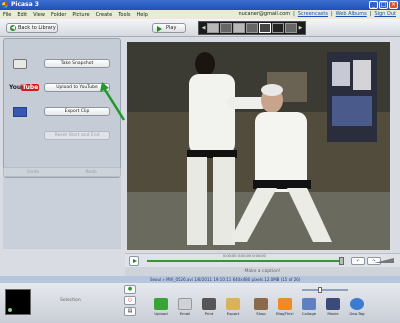  I want to click on shop-tool: Shop, so click(261, 307).